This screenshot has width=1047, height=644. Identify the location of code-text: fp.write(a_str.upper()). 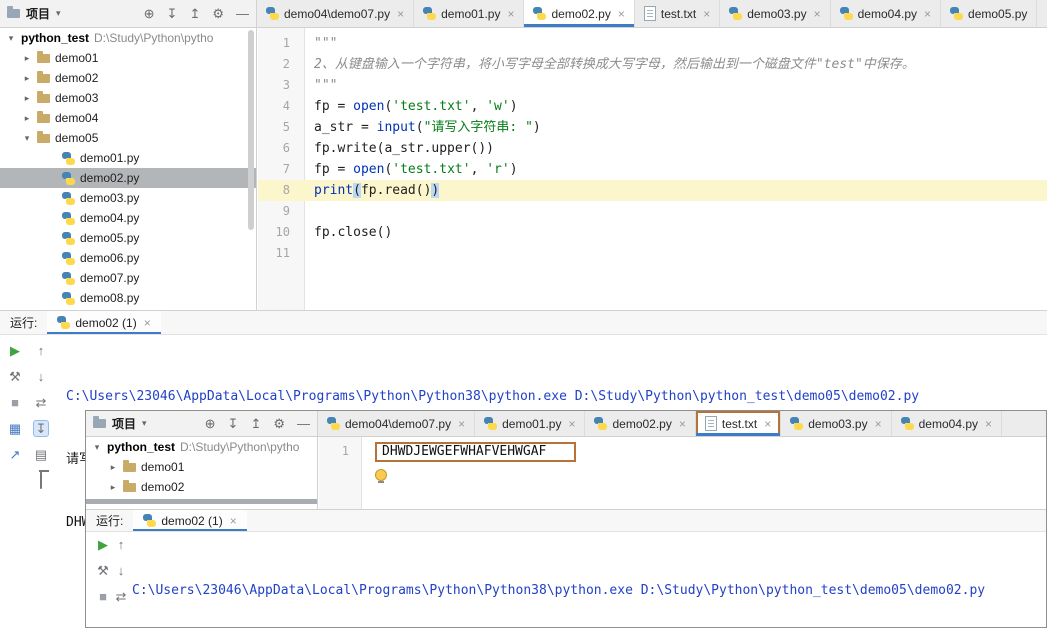
(399, 148).